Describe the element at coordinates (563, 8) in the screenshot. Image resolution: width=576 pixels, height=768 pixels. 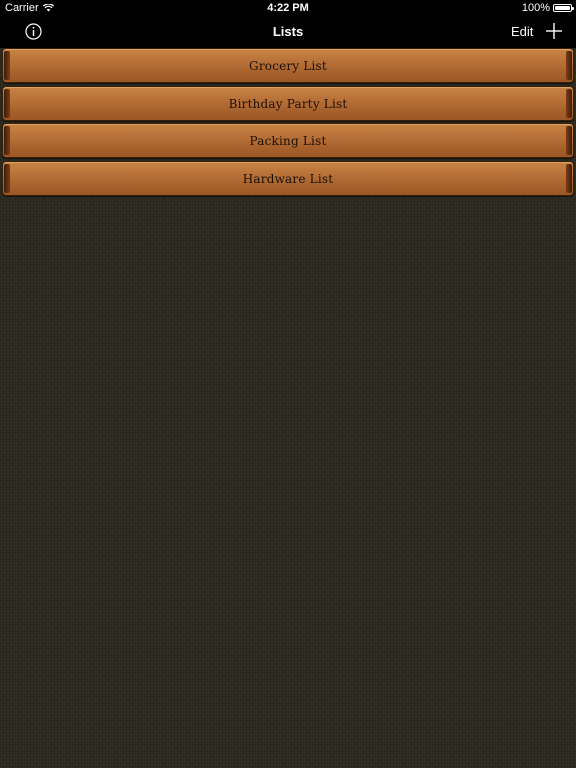
I see `battery-icon` at that location.